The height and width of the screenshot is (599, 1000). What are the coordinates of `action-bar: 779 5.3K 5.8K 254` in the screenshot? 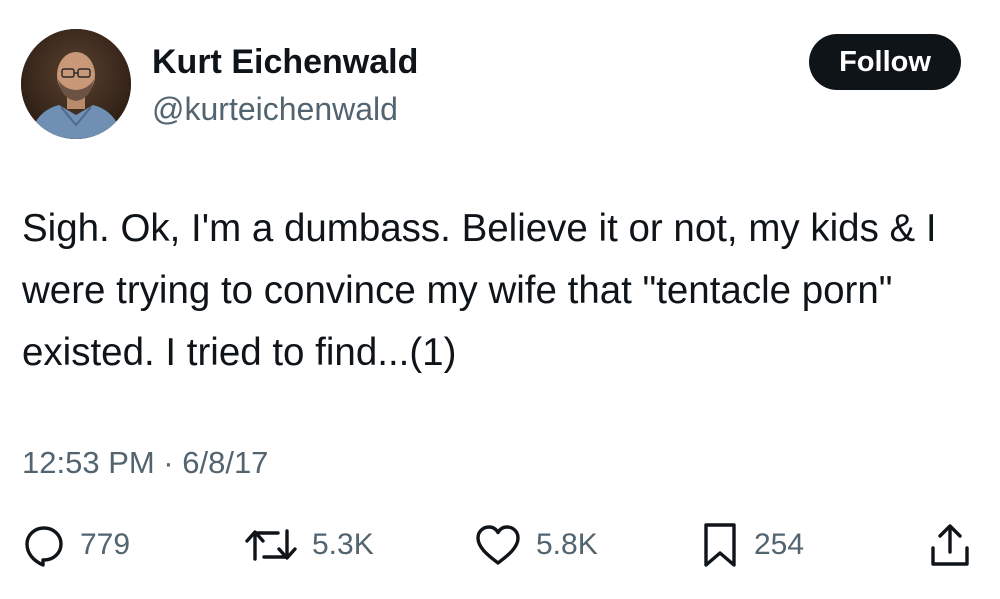 It's located at (500, 545).